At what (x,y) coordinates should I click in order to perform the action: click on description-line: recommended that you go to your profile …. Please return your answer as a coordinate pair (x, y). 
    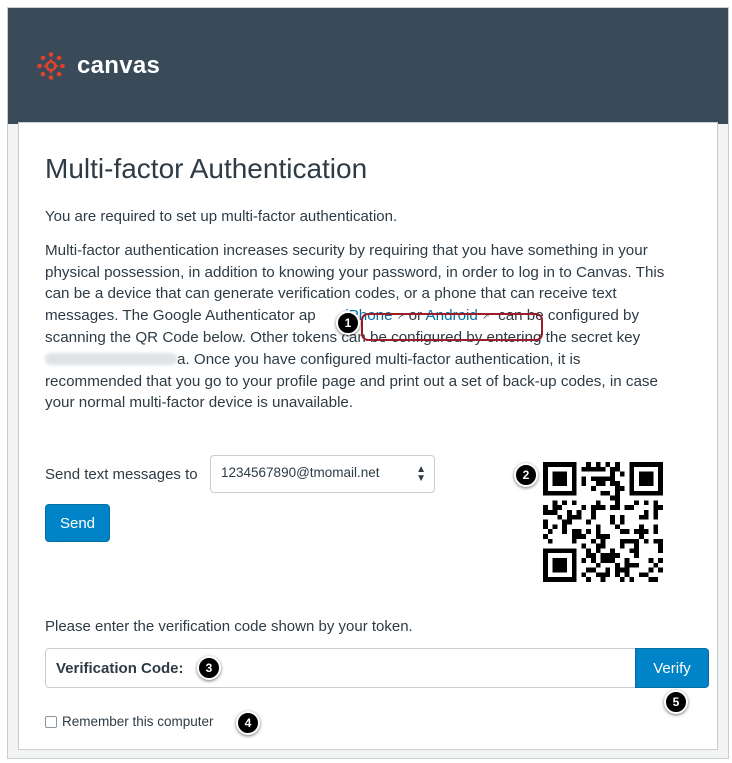
    Looking at the image, I should click on (351, 381).